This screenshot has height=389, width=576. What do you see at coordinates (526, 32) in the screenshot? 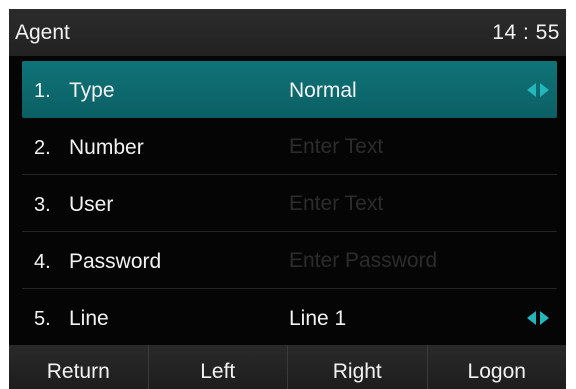
I see `clock: 14 : 55` at bounding box center [526, 32].